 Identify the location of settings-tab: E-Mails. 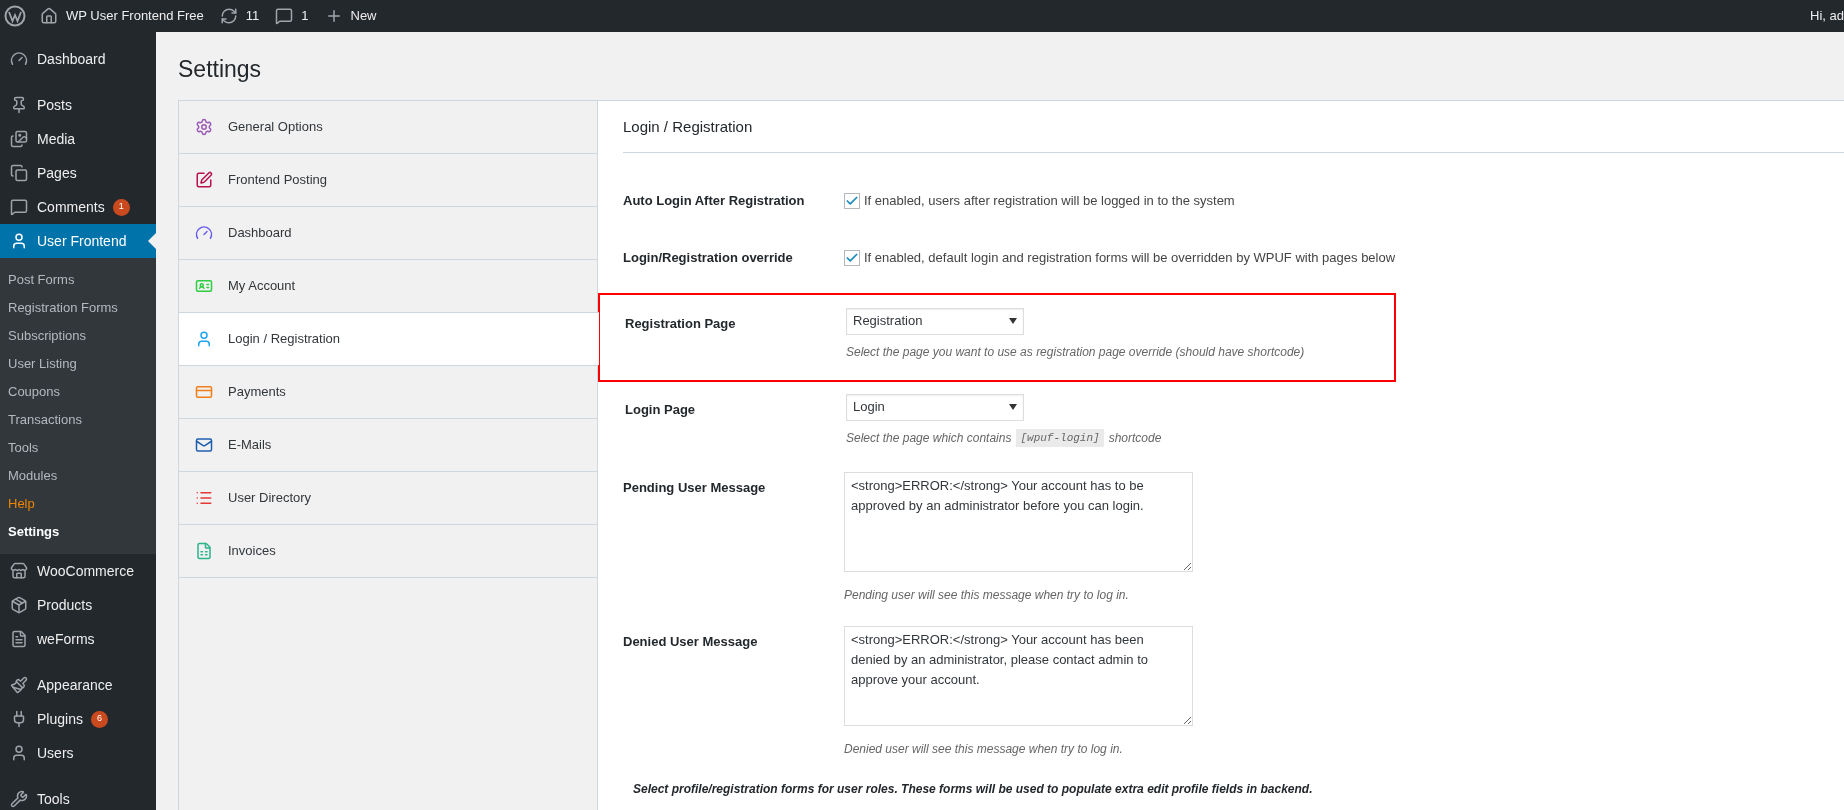
(388, 444).